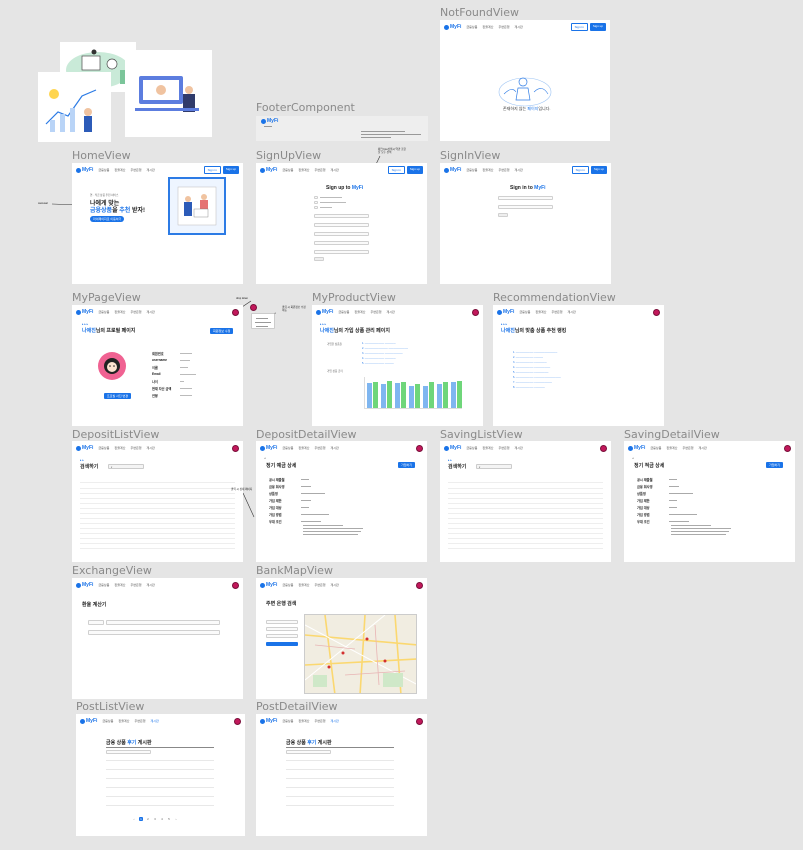  What do you see at coordinates (341, 234) in the screenshot?
I see `name-field` at bounding box center [341, 234].